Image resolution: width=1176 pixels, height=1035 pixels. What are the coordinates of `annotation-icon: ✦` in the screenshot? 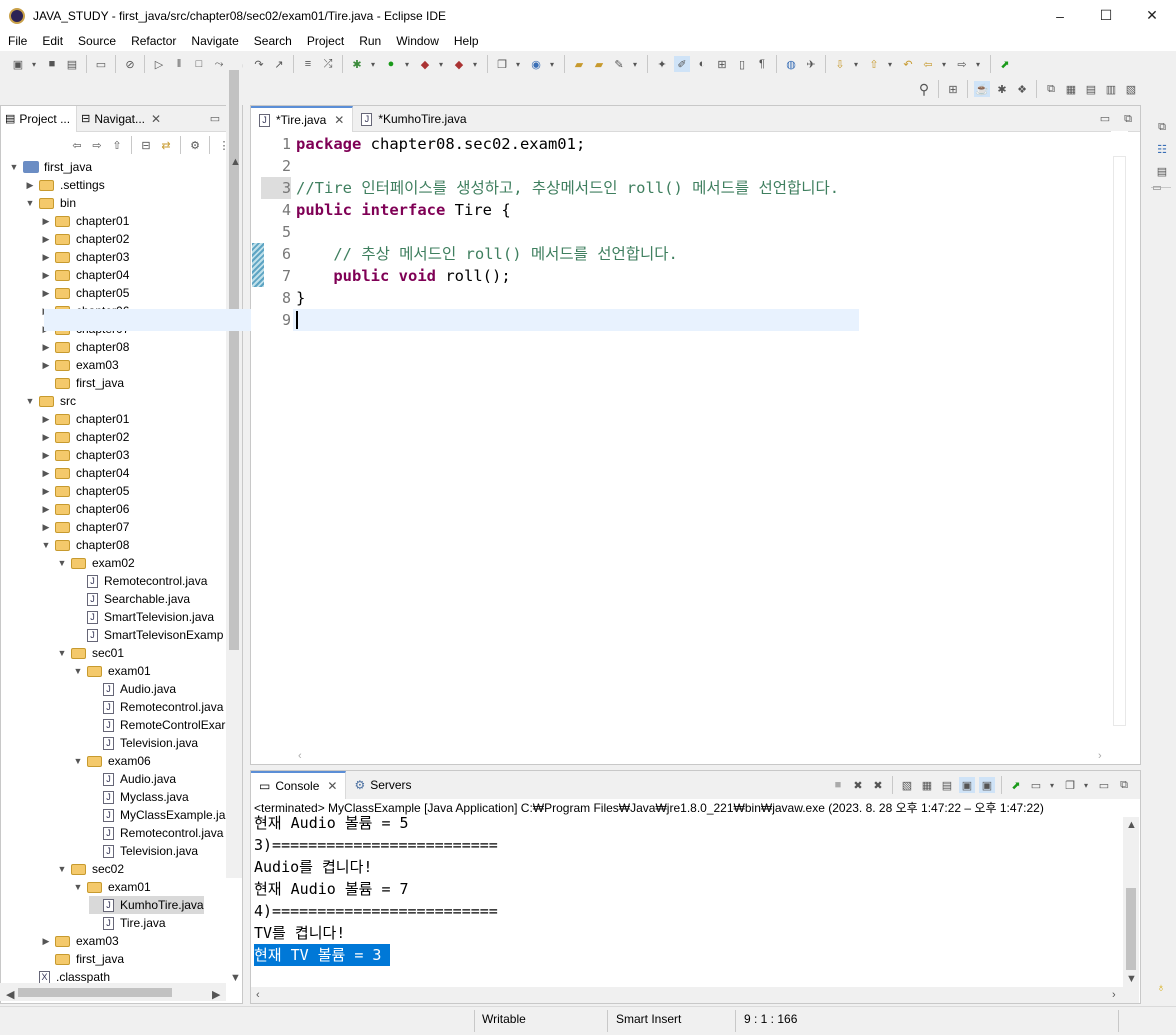 It's located at (662, 64).